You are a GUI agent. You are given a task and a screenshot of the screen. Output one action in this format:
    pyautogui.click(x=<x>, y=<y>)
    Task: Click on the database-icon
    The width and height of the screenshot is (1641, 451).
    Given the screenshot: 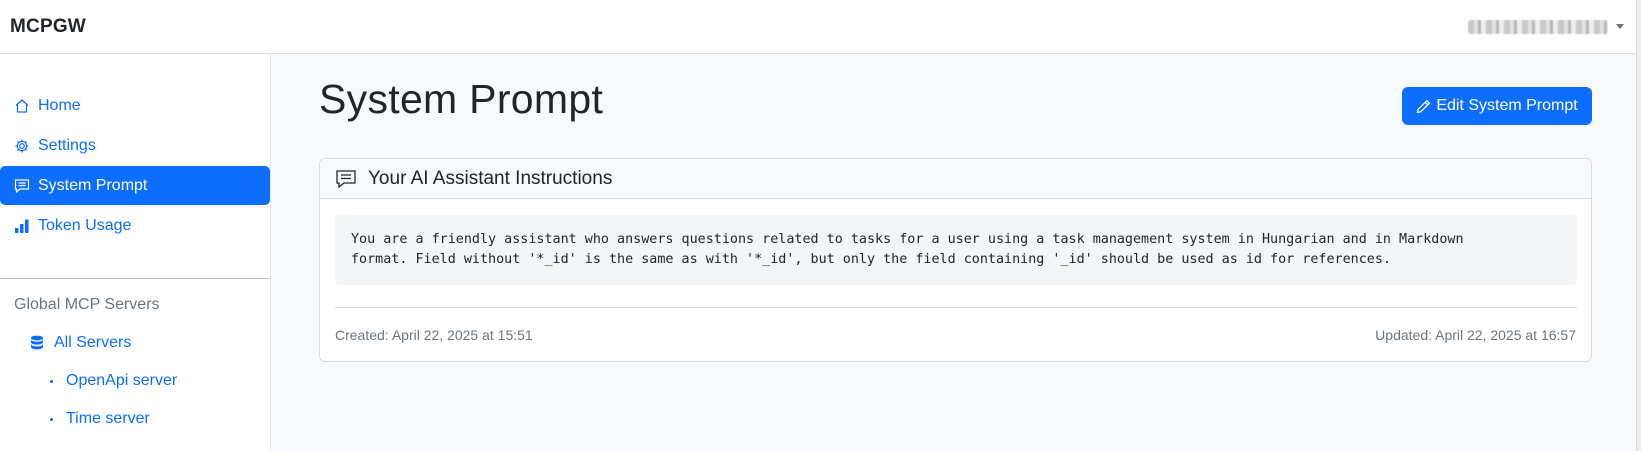 What is the action you would take?
    pyautogui.click(x=37, y=342)
    